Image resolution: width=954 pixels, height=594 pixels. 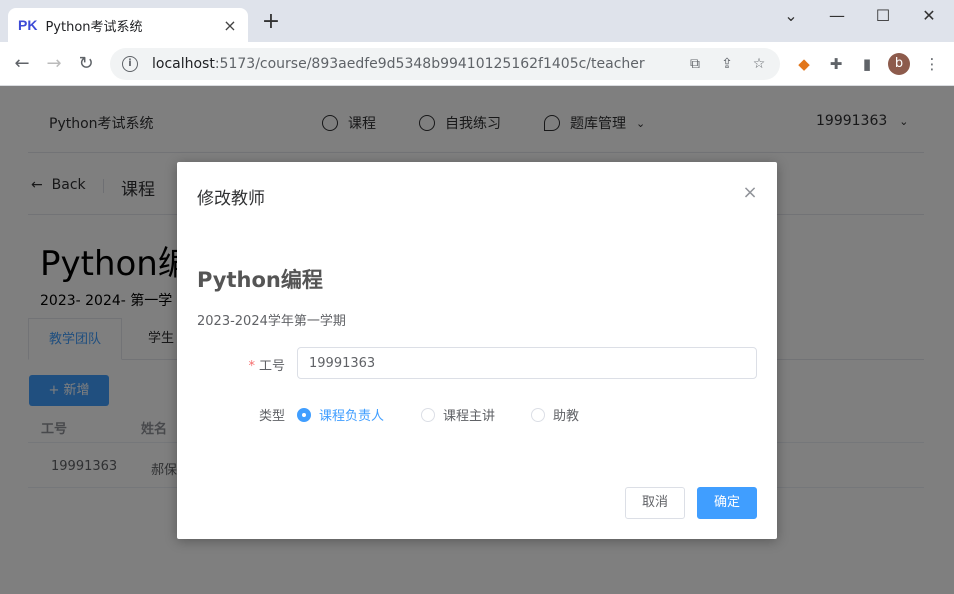 I want to click on site-info-icon: i, so click(x=130, y=64).